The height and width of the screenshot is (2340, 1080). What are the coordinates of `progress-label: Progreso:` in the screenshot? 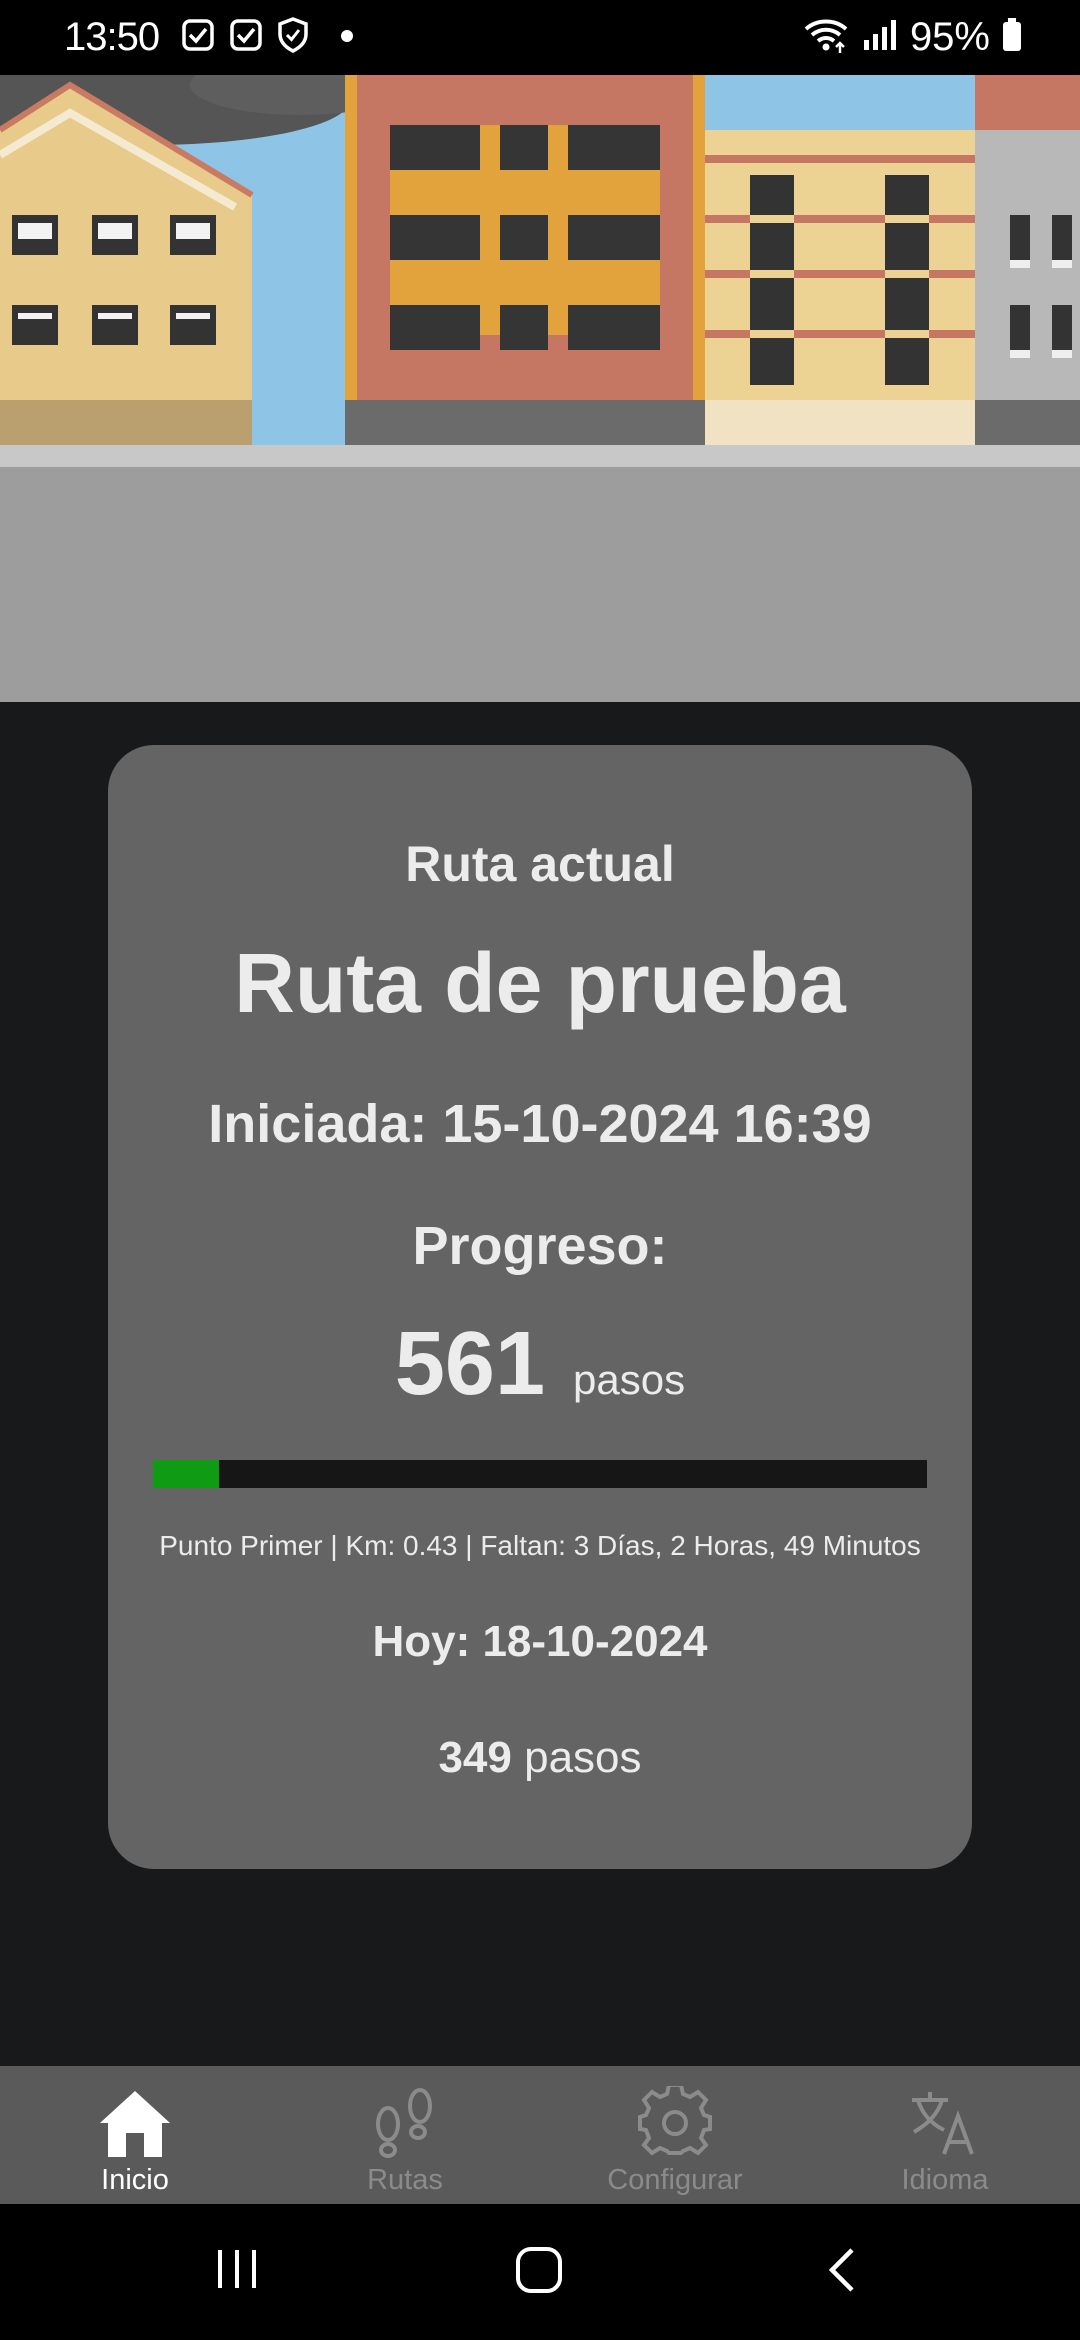 It's located at (540, 1246).